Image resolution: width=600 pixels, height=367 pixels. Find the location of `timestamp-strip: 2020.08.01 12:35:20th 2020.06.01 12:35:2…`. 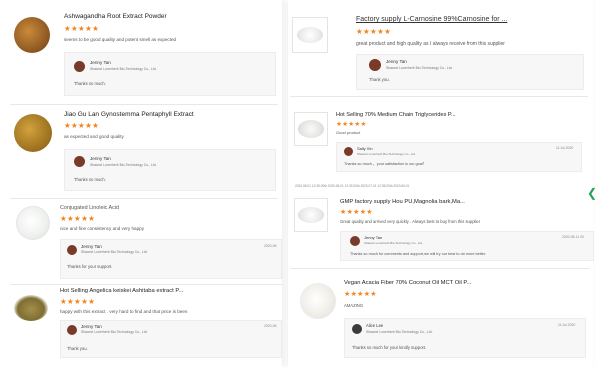

timestamp-strip: 2020.08.01 12:35:20th 2020.06.01 12:35:2… is located at coordinates (352, 186).